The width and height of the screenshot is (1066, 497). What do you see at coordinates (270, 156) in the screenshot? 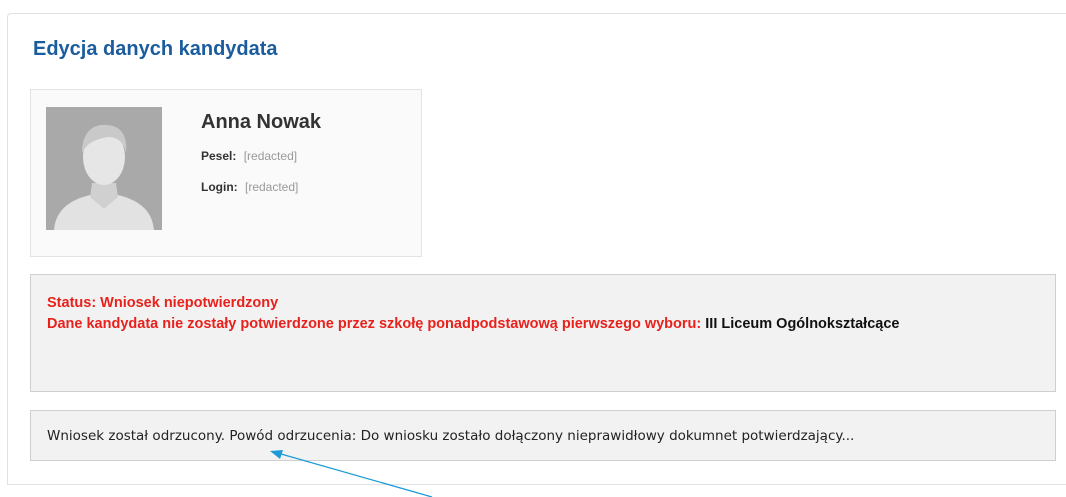
I see `pesel-value: [redacted]` at bounding box center [270, 156].